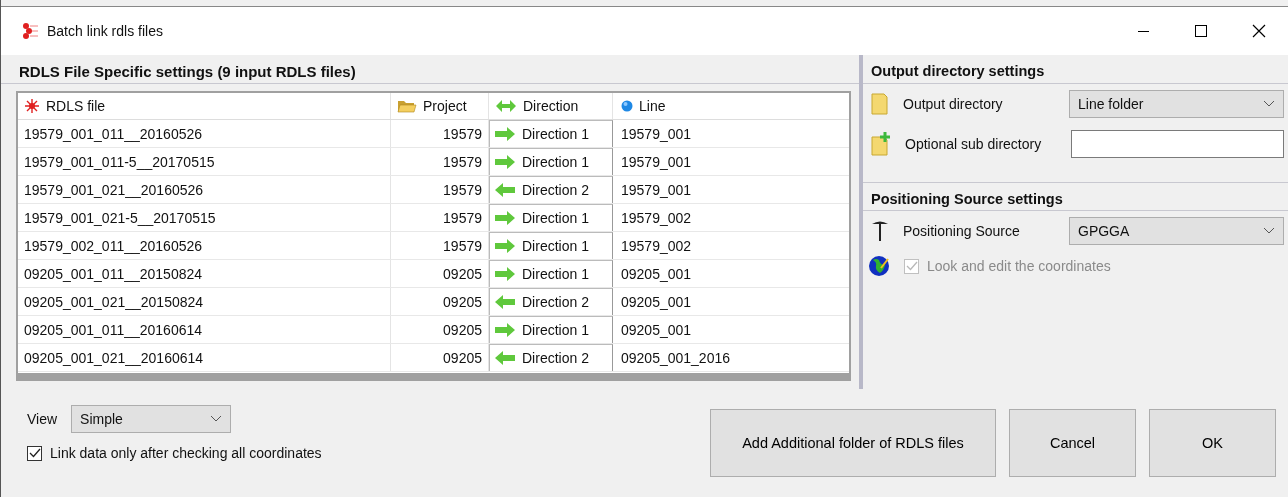  I want to click on star-burst-icon, so click(32, 106).